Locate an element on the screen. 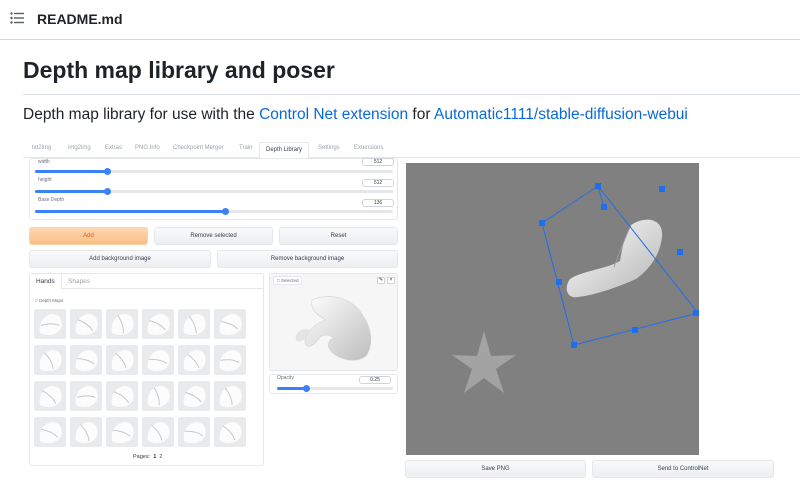  opacity-value: 0.25 is located at coordinates (375, 380).